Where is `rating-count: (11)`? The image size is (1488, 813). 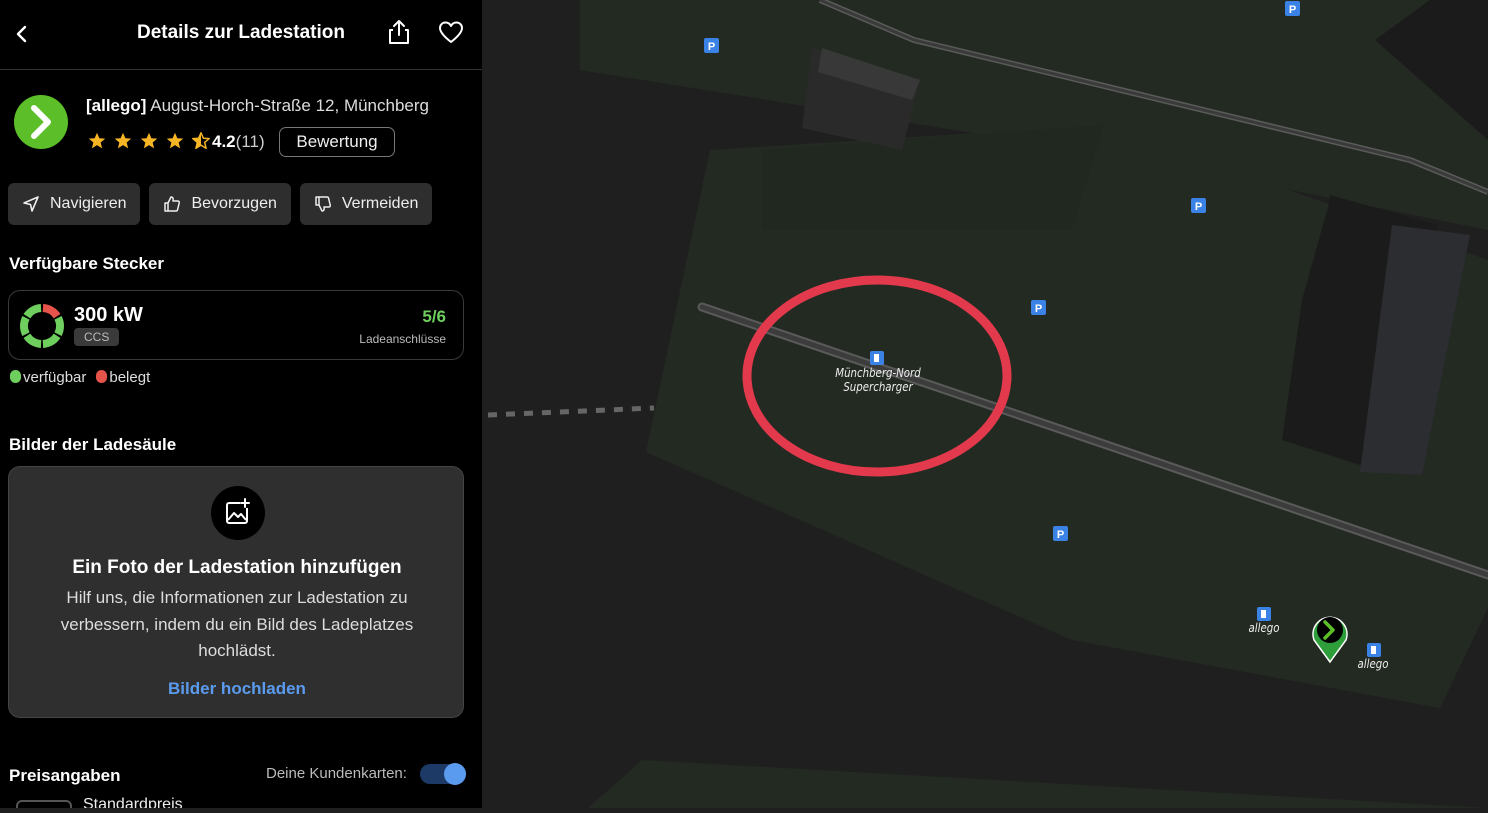
rating-count: (11) is located at coordinates (250, 141).